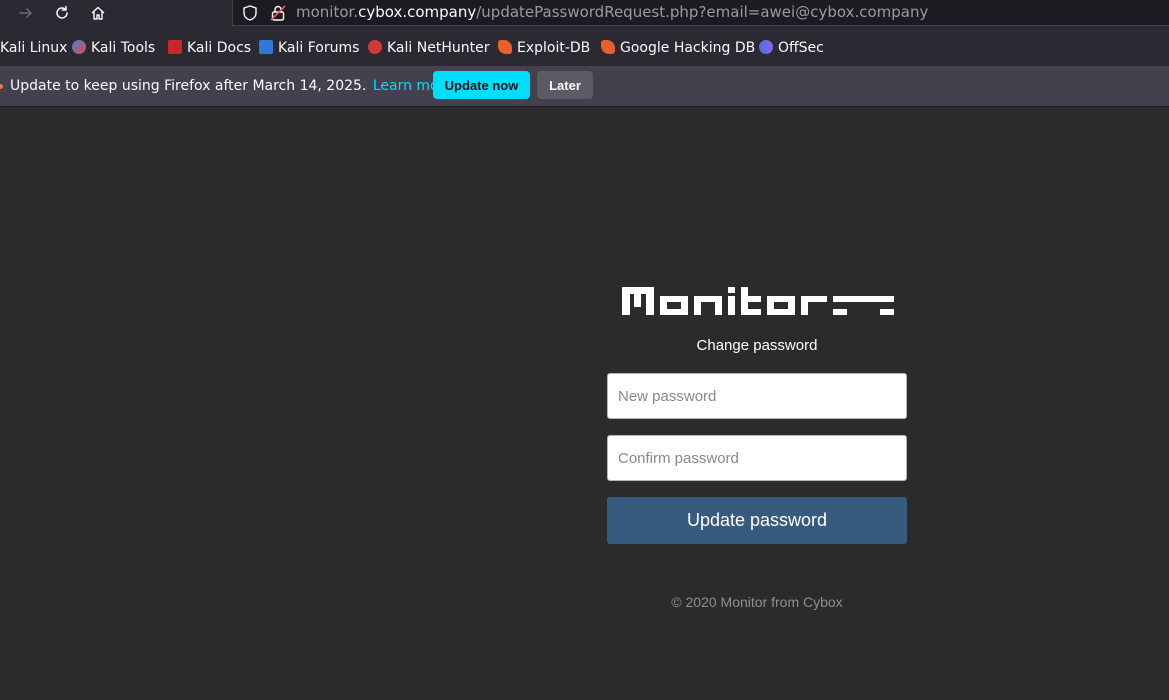  I want to click on home-button, so click(98, 13).